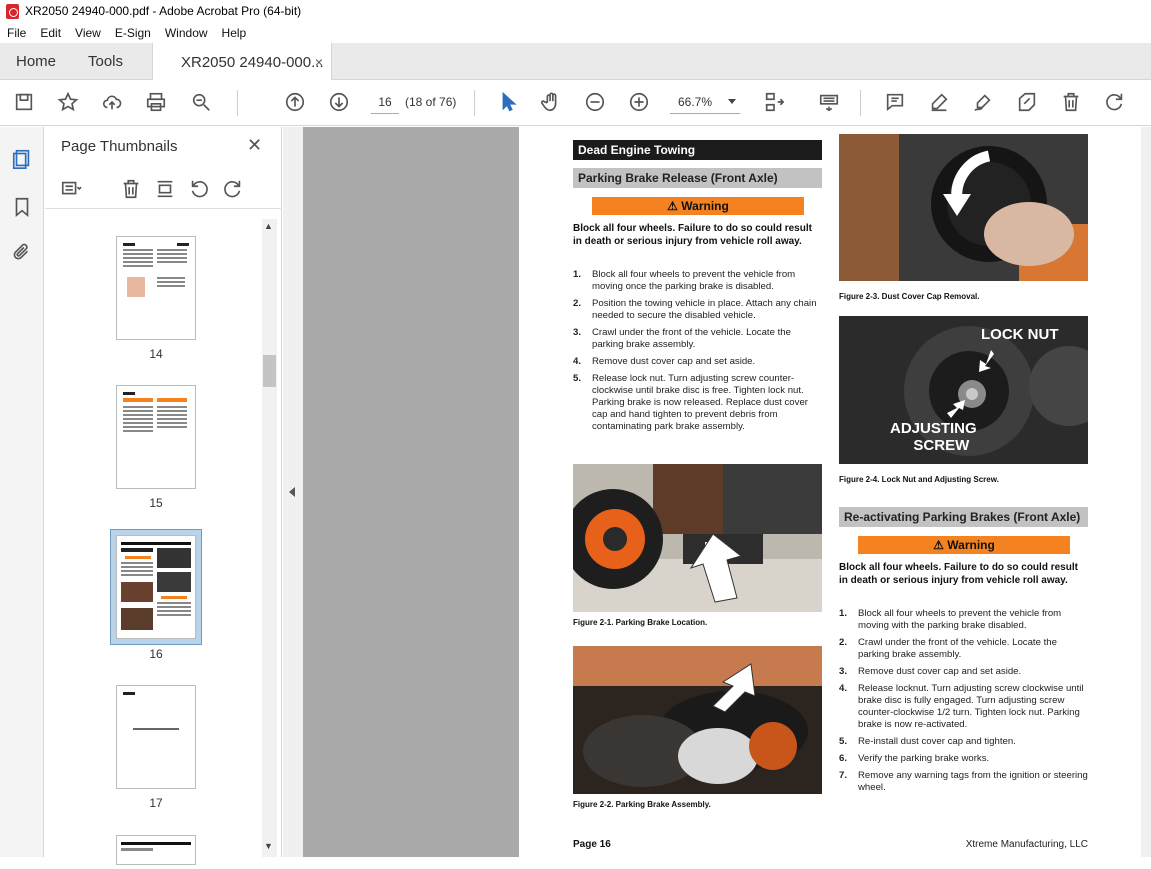  I want to click on page-footer-company: Xtreme Manufacturing, LLC, so click(1026, 844).